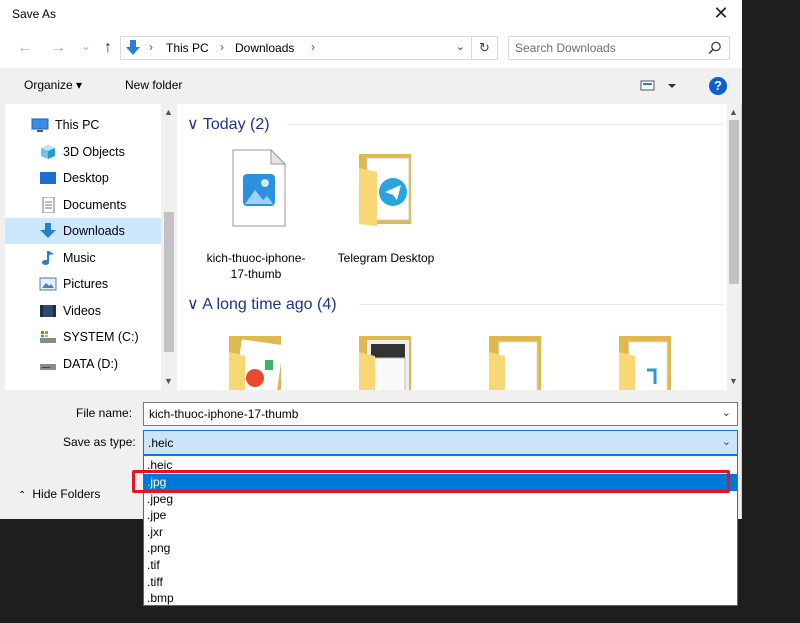 The image size is (800, 623). Describe the element at coordinates (440, 548) in the screenshot. I see `type-option-png: .png` at that location.